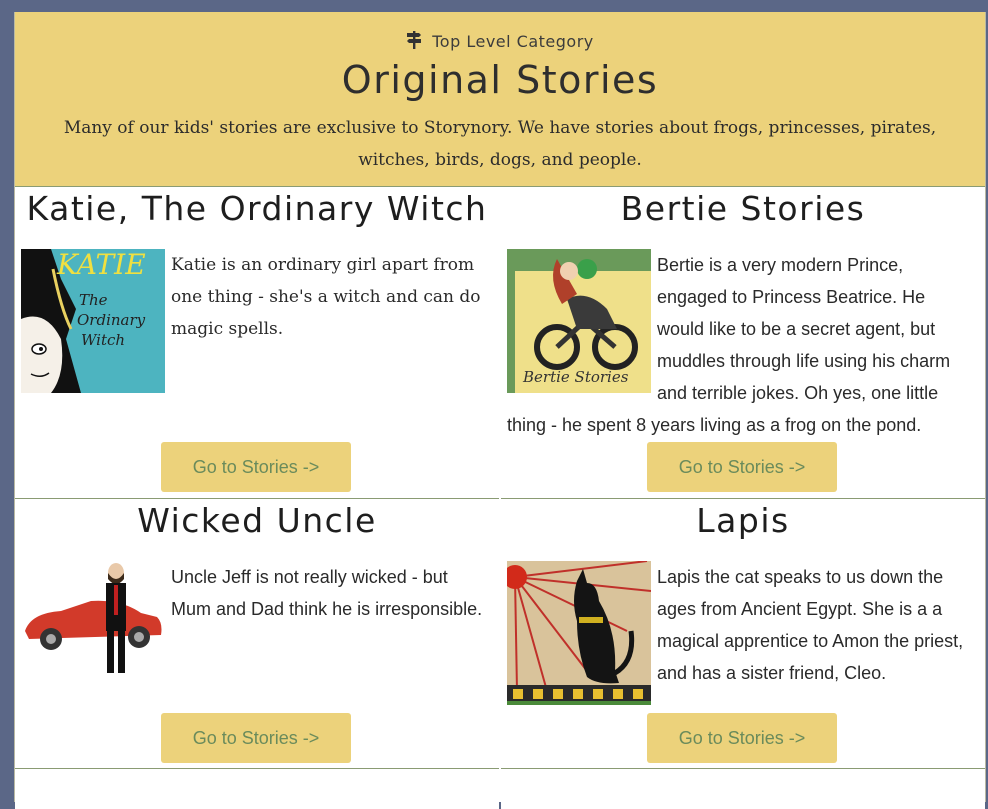  I want to click on bertie-illustration: Bertie Stories, so click(579, 321).